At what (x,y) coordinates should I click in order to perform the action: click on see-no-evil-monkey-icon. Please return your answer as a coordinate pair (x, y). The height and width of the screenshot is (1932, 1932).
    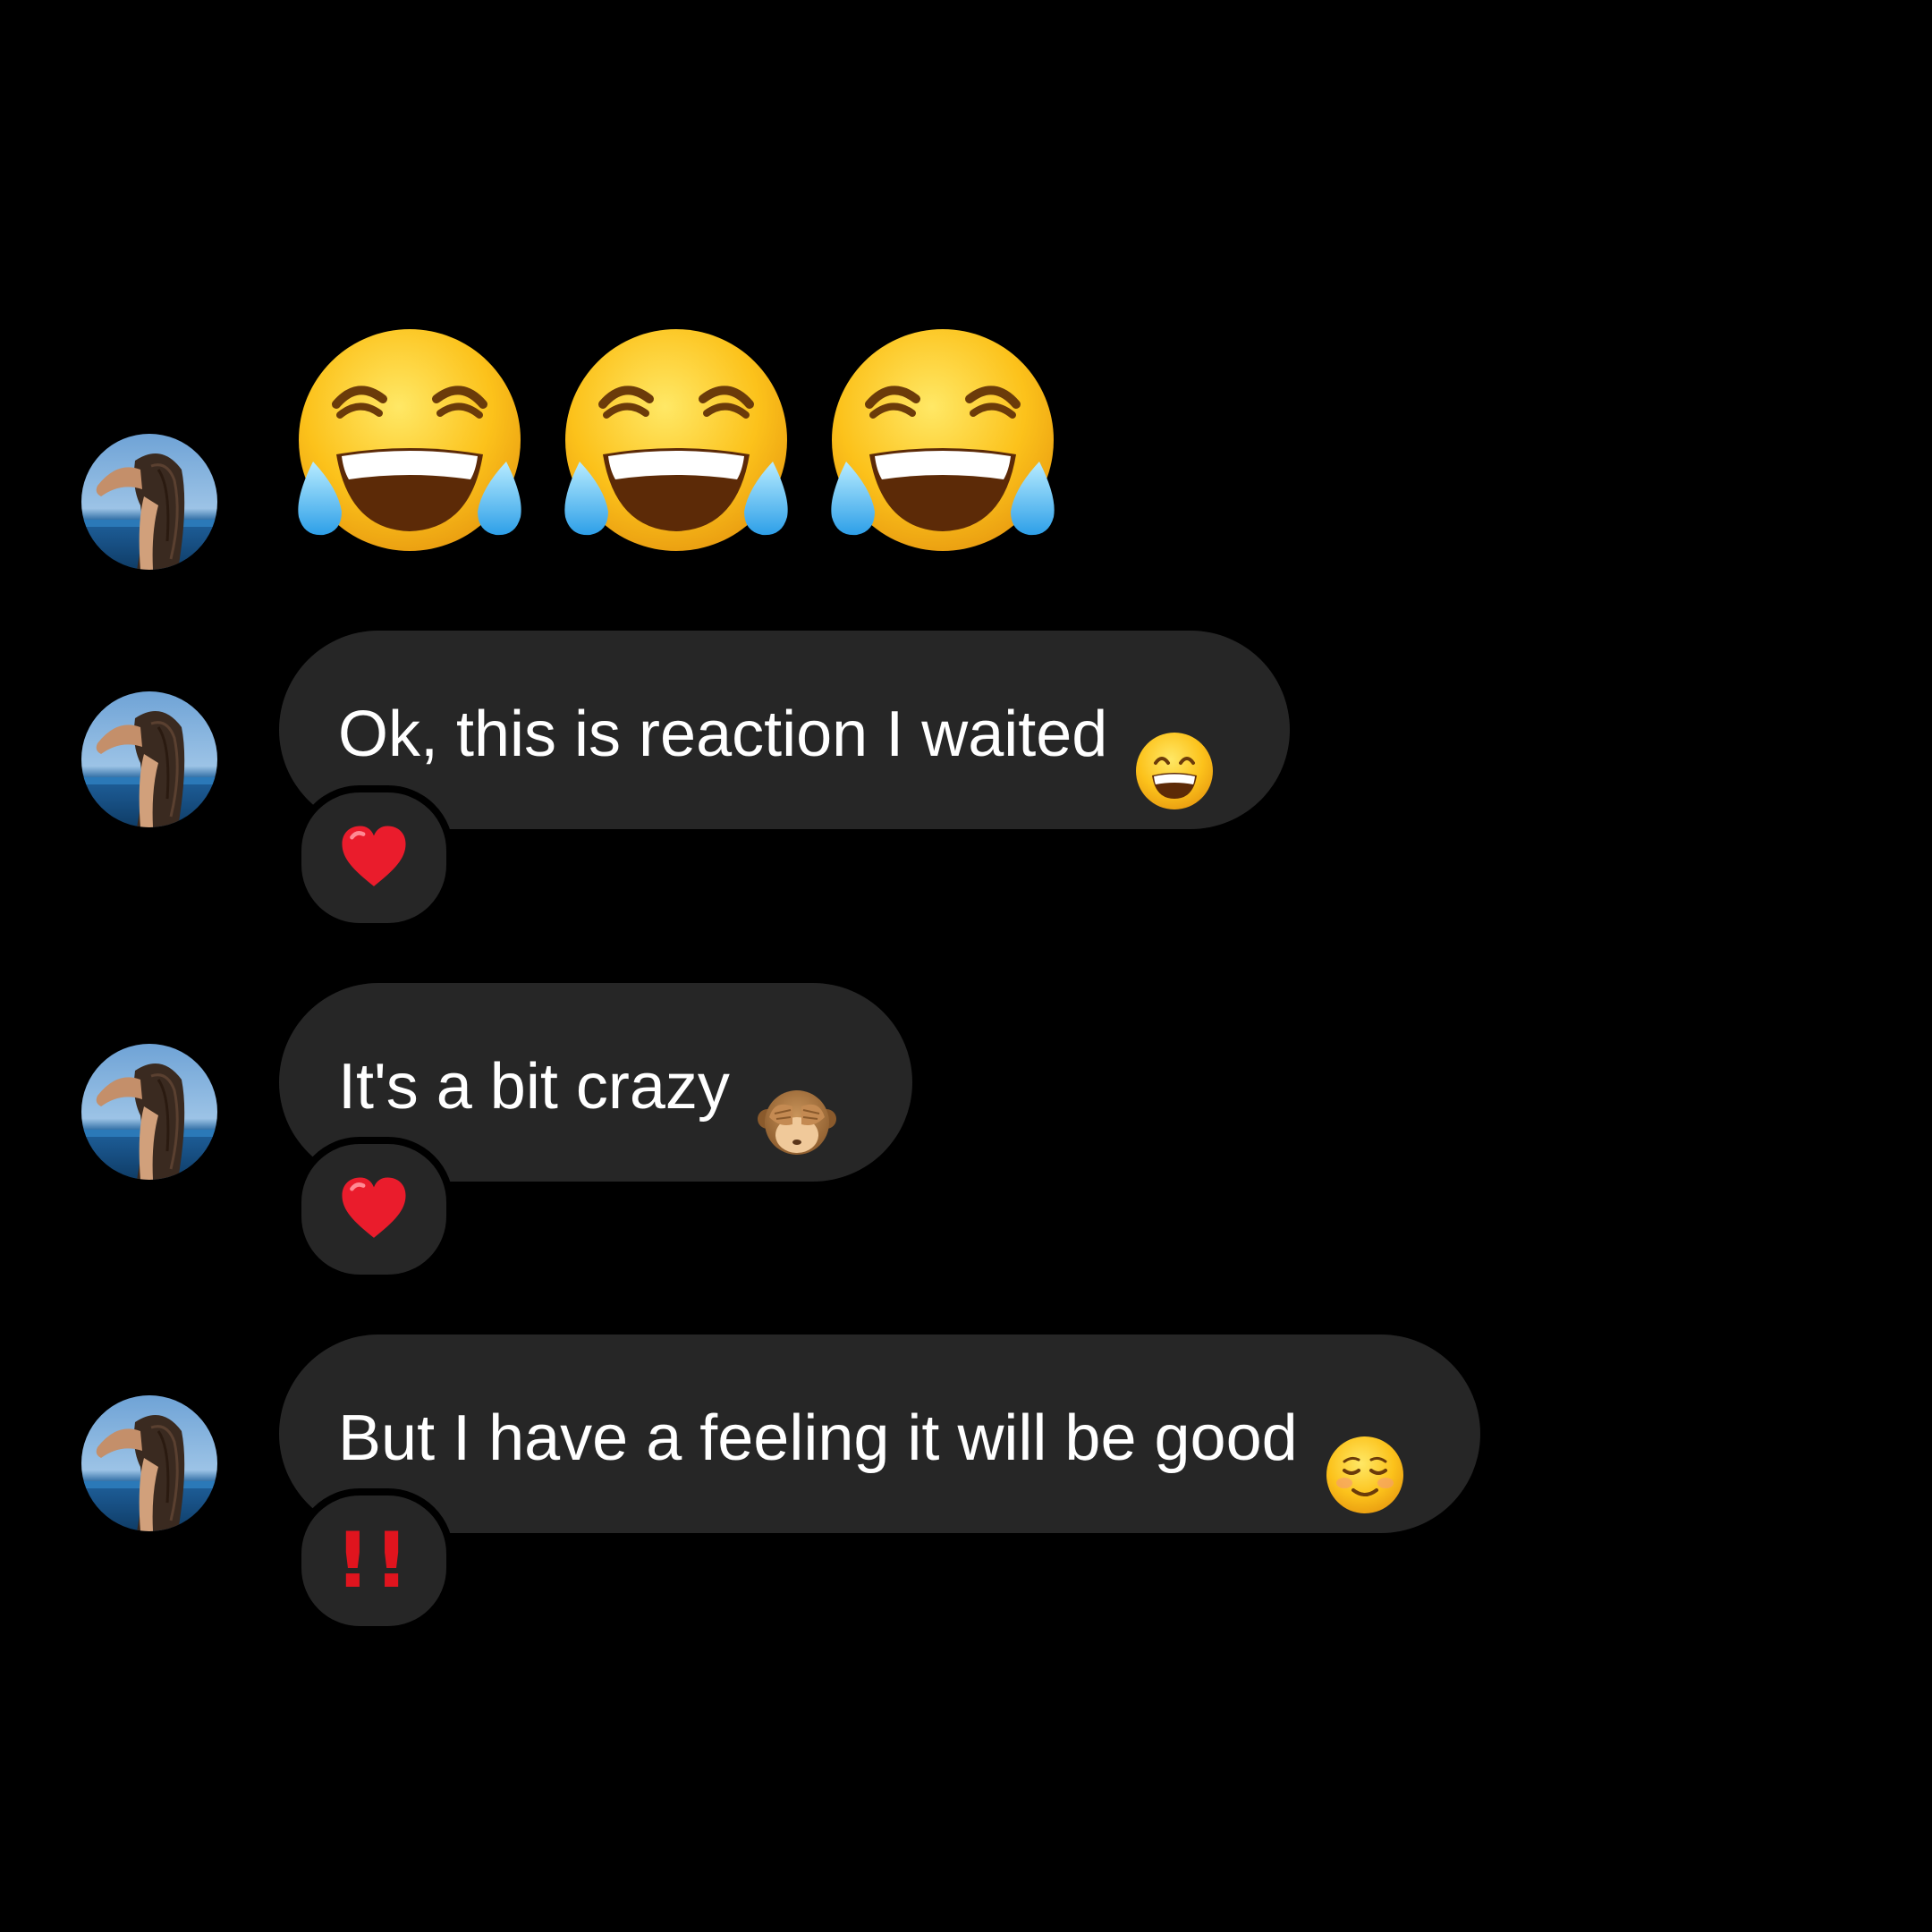
    Looking at the image, I should click on (797, 1083).